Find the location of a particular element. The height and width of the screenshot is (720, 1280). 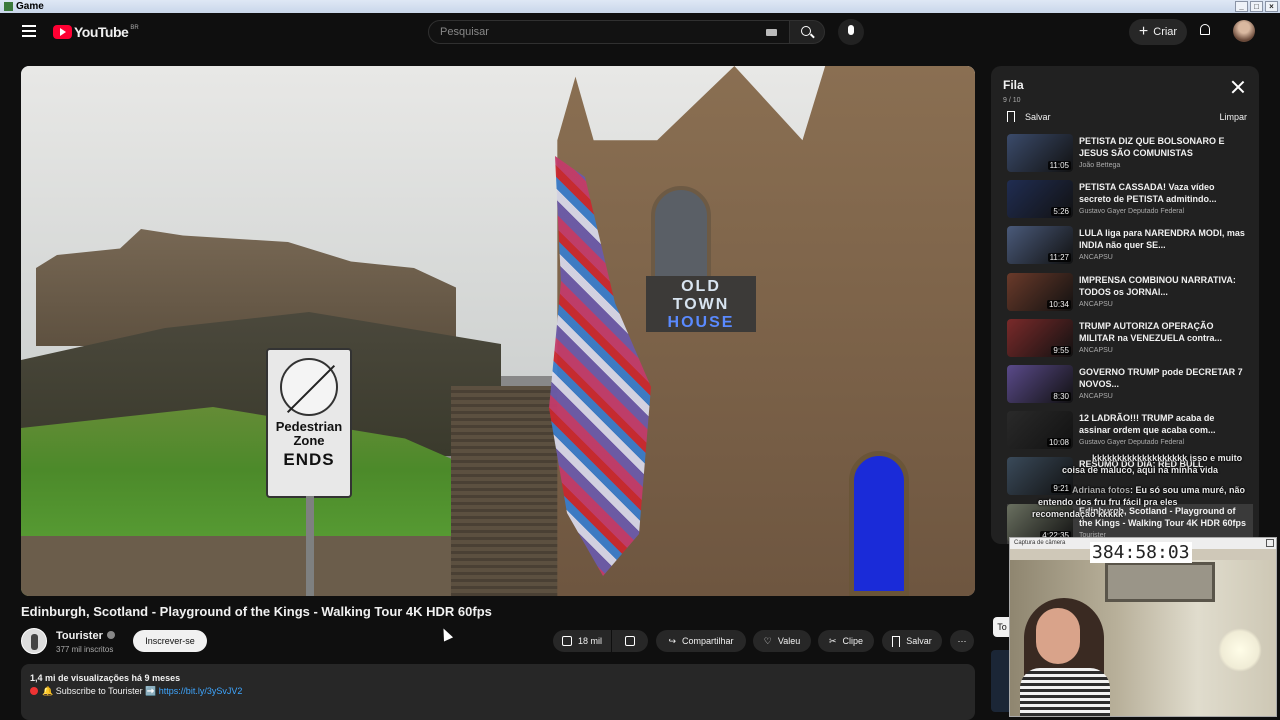

webcam-close-icon: × is located at coordinates (1270, 543).